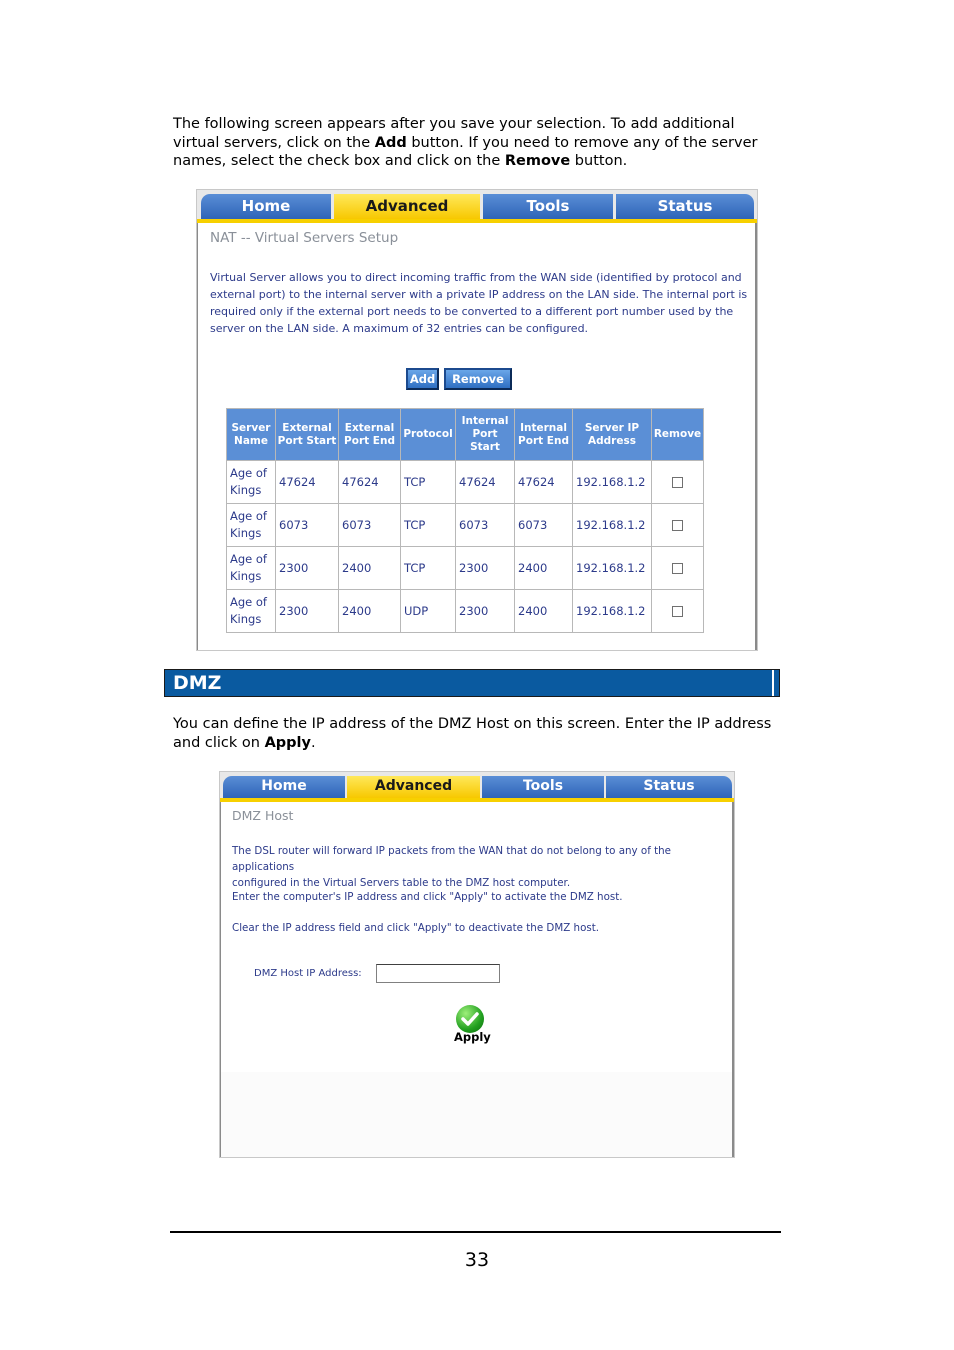  What do you see at coordinates (308, 973) in the screenshot?
I see `dmz-ip-label: DMZ Host IP Address:` at bounding box center [308, 973].